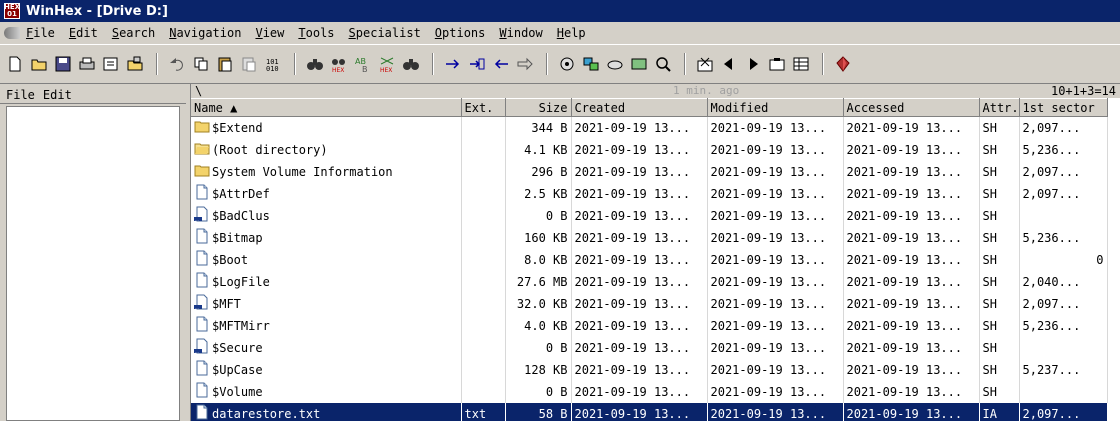 This screenshot has width=1120, height=421. Describe the element at coordinates (326, 325) in the screenshot. I see `file-name-wrapper: $MFTMirr` at that location.